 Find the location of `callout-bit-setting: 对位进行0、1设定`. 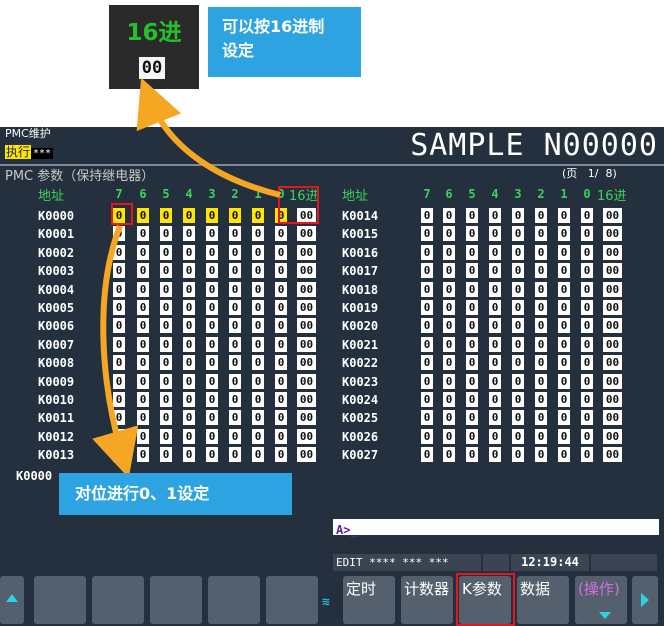

callout-bit-setting: 对位进行0、1设定 is located at coordinates (175, 494).